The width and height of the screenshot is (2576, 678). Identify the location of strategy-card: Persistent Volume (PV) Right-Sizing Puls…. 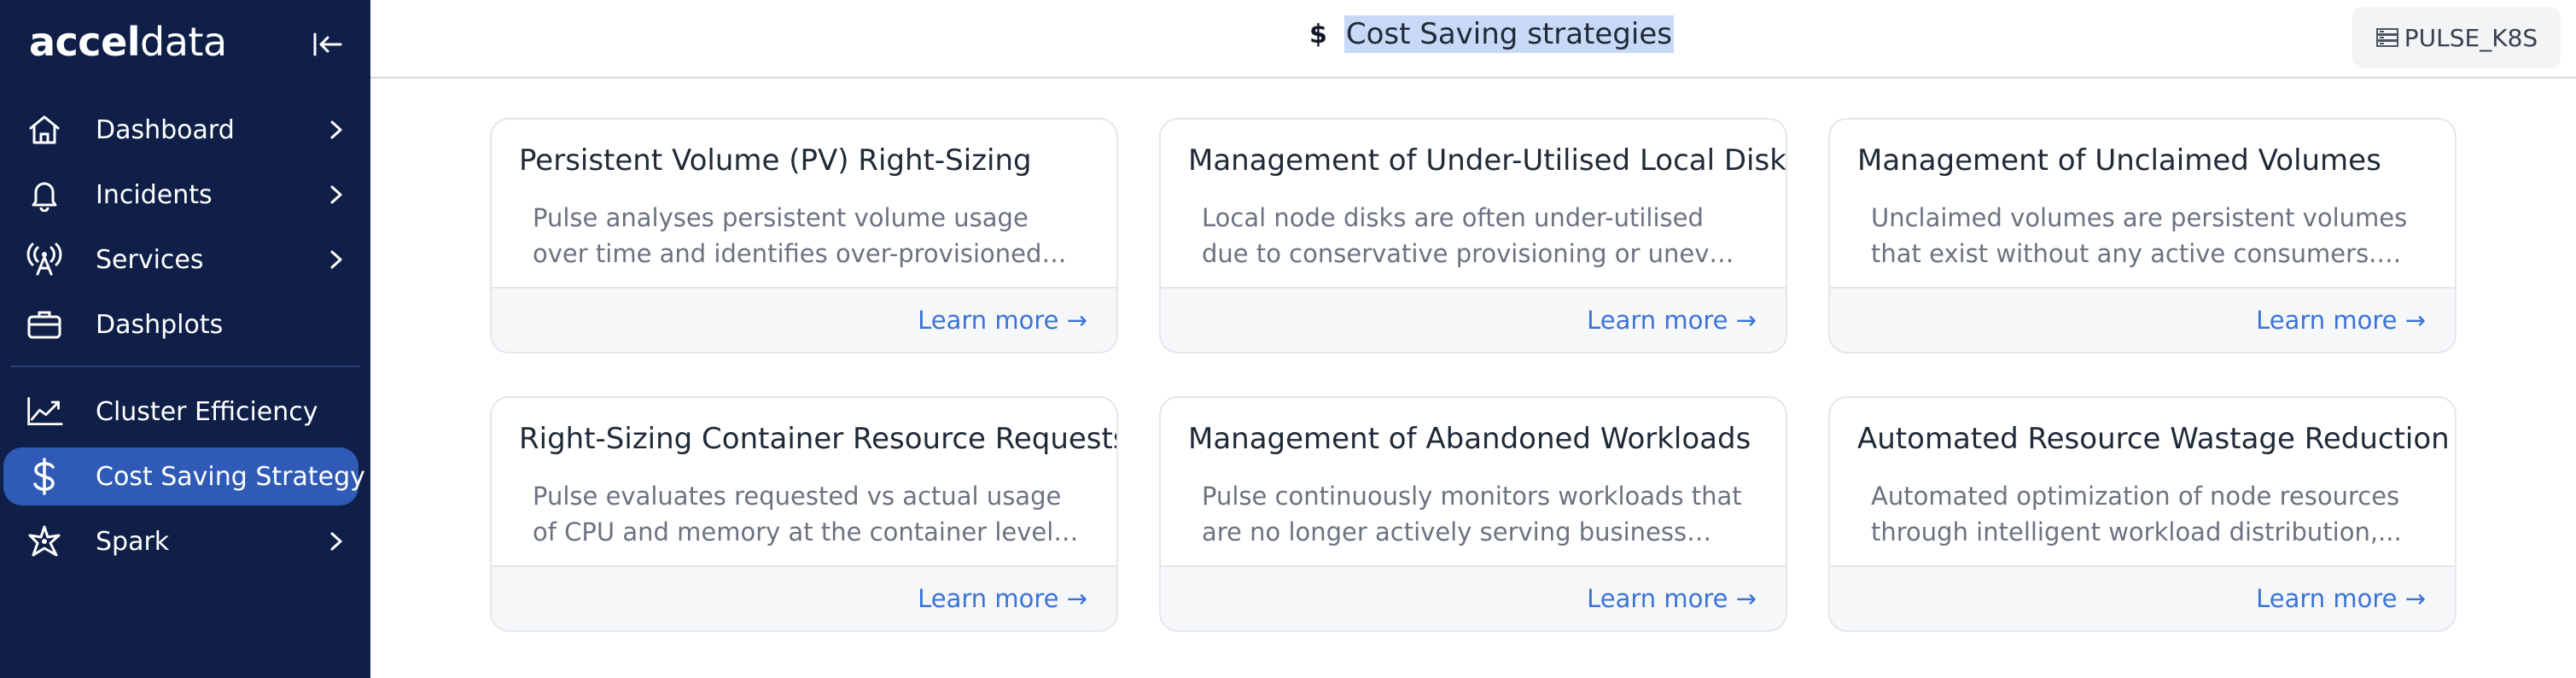
(804, 236).